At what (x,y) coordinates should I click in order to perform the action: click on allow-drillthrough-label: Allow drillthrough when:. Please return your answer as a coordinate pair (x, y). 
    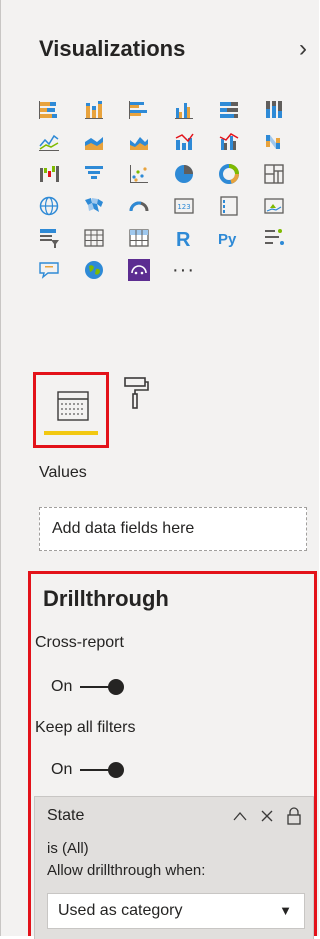
    Looking at the image, I should click on (126, 870).